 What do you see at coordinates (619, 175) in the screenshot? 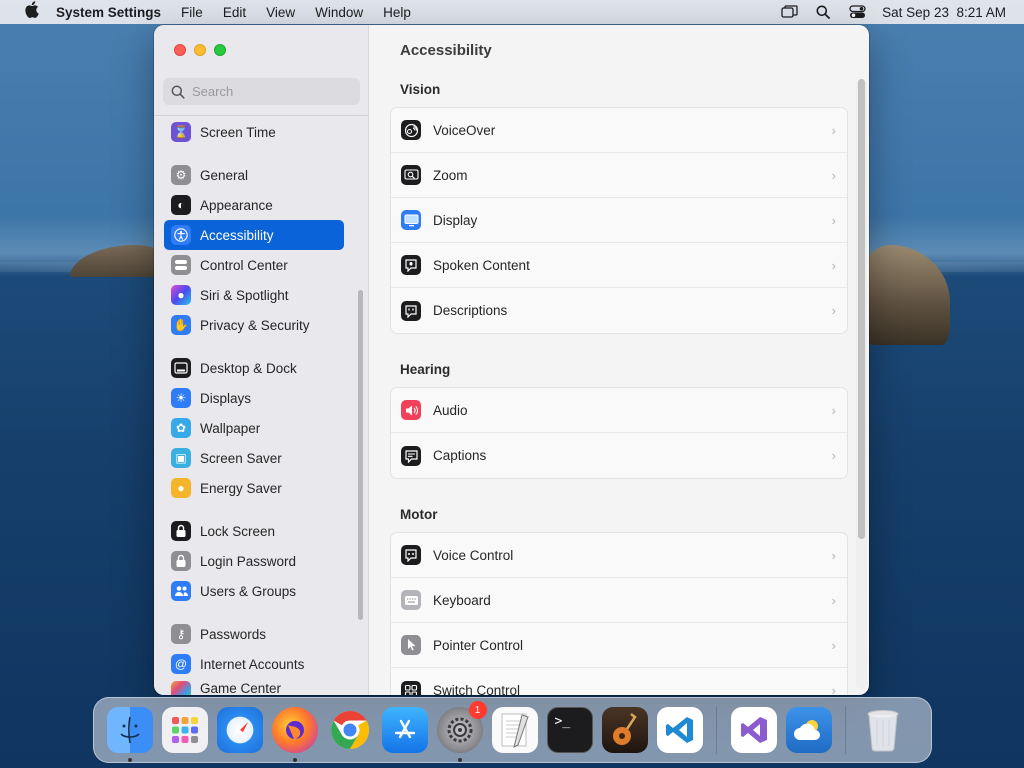
I see `row-zoom: Zoom ›` at bounding box center [619, 175].